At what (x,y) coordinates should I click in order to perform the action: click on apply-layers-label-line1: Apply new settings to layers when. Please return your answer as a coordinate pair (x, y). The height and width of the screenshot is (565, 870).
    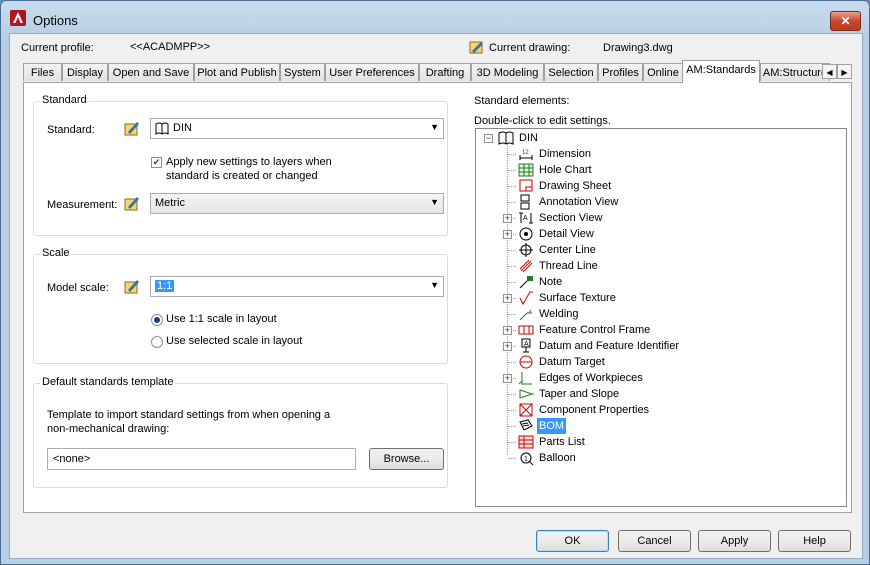
    Looking at the image, I should click on (249, 162).